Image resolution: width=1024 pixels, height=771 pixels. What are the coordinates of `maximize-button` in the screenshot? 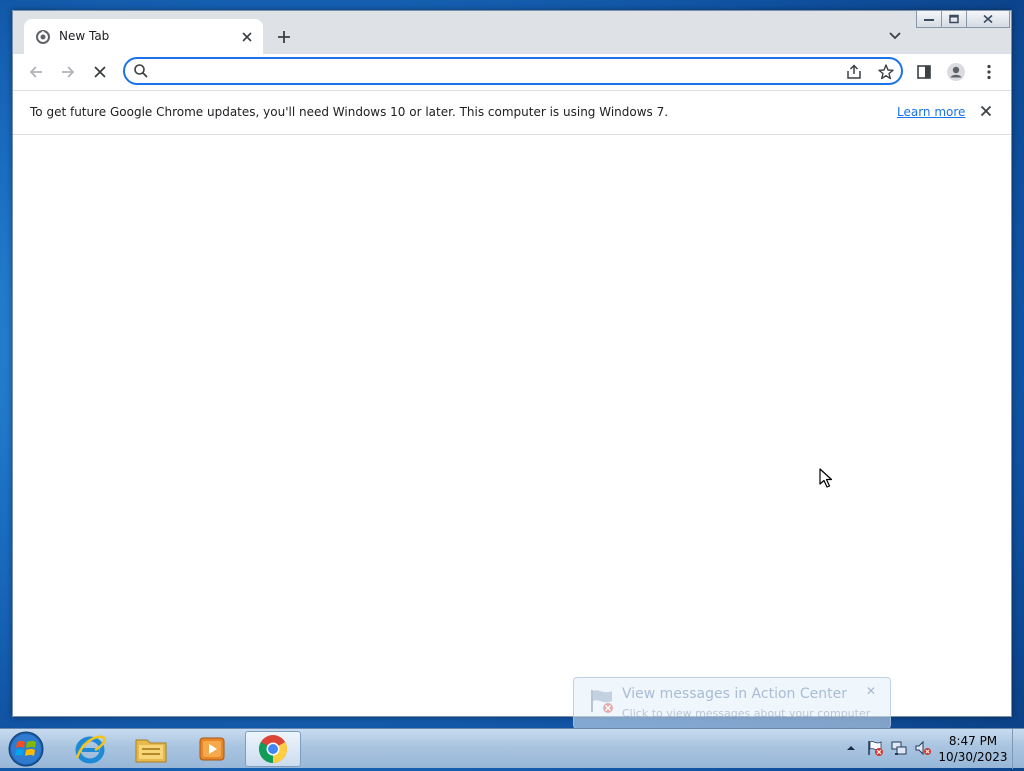 It's located at (954, 19).